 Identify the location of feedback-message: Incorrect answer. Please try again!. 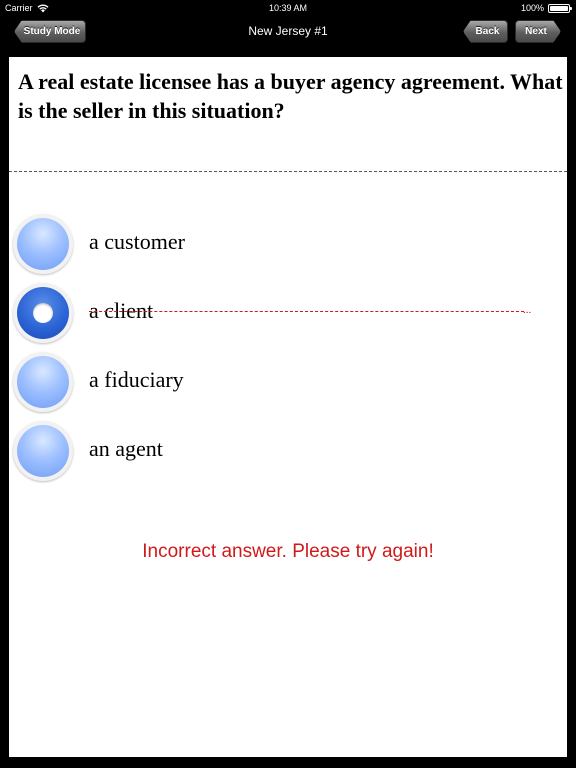
(288, 551).